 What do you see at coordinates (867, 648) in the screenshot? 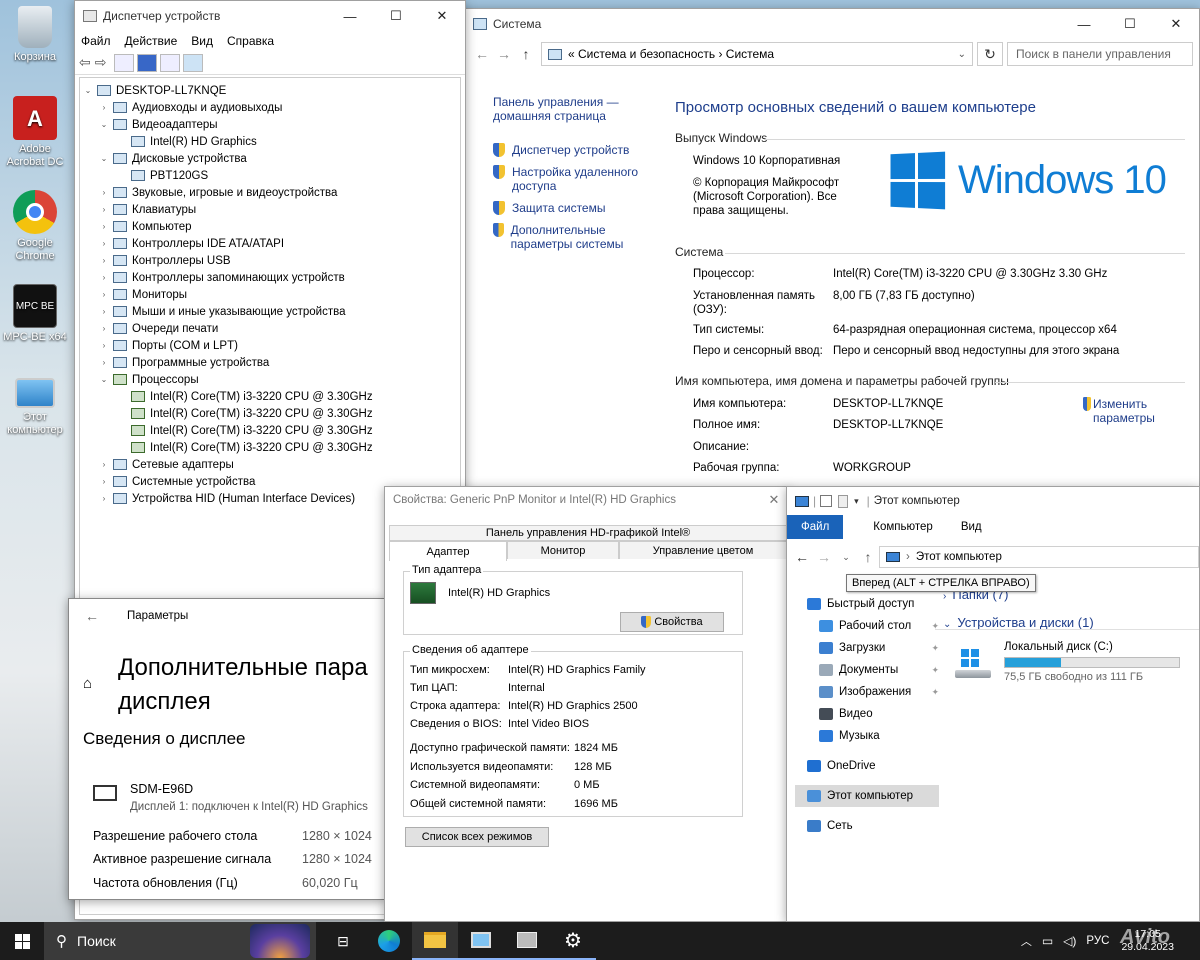
I see `nav-item: Загрузки ✦` at bounding box center [867, 648].